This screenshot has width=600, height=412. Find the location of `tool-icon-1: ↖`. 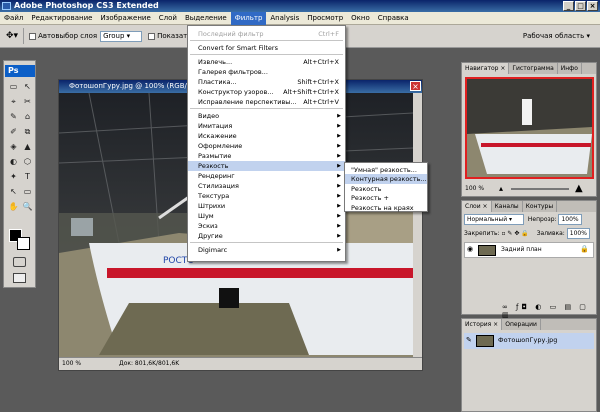

tool-icon-1: ↖ is located at coordinates (27, 86).